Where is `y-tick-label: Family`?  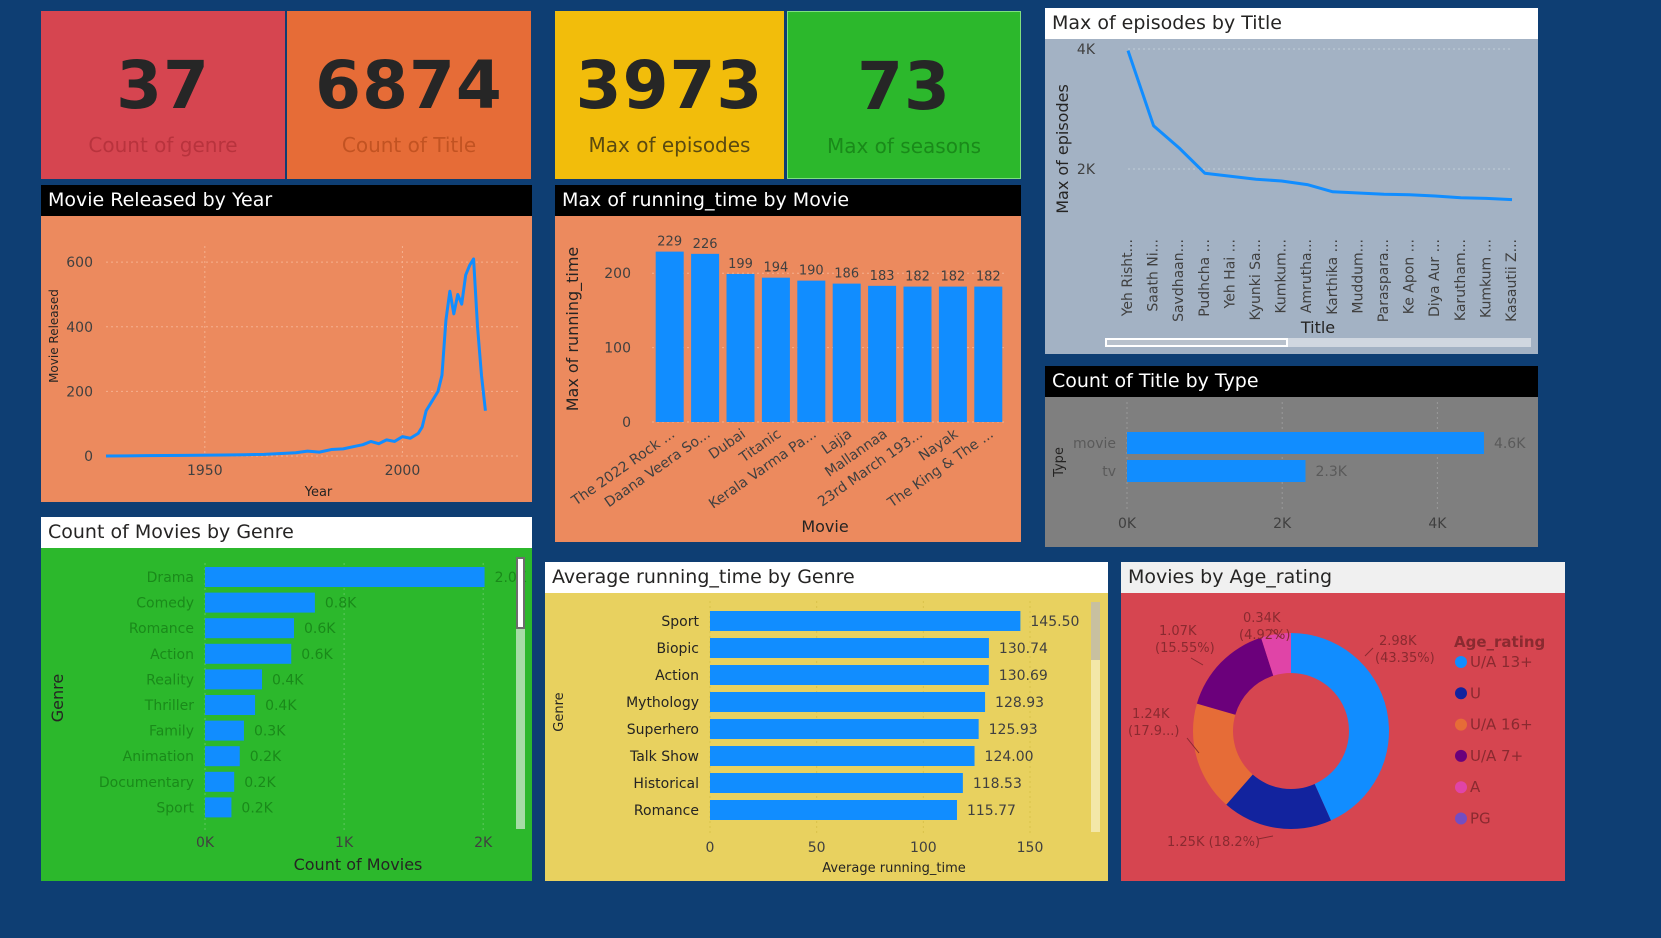
y-tick-label: Family is located at coordinates (171, 732).